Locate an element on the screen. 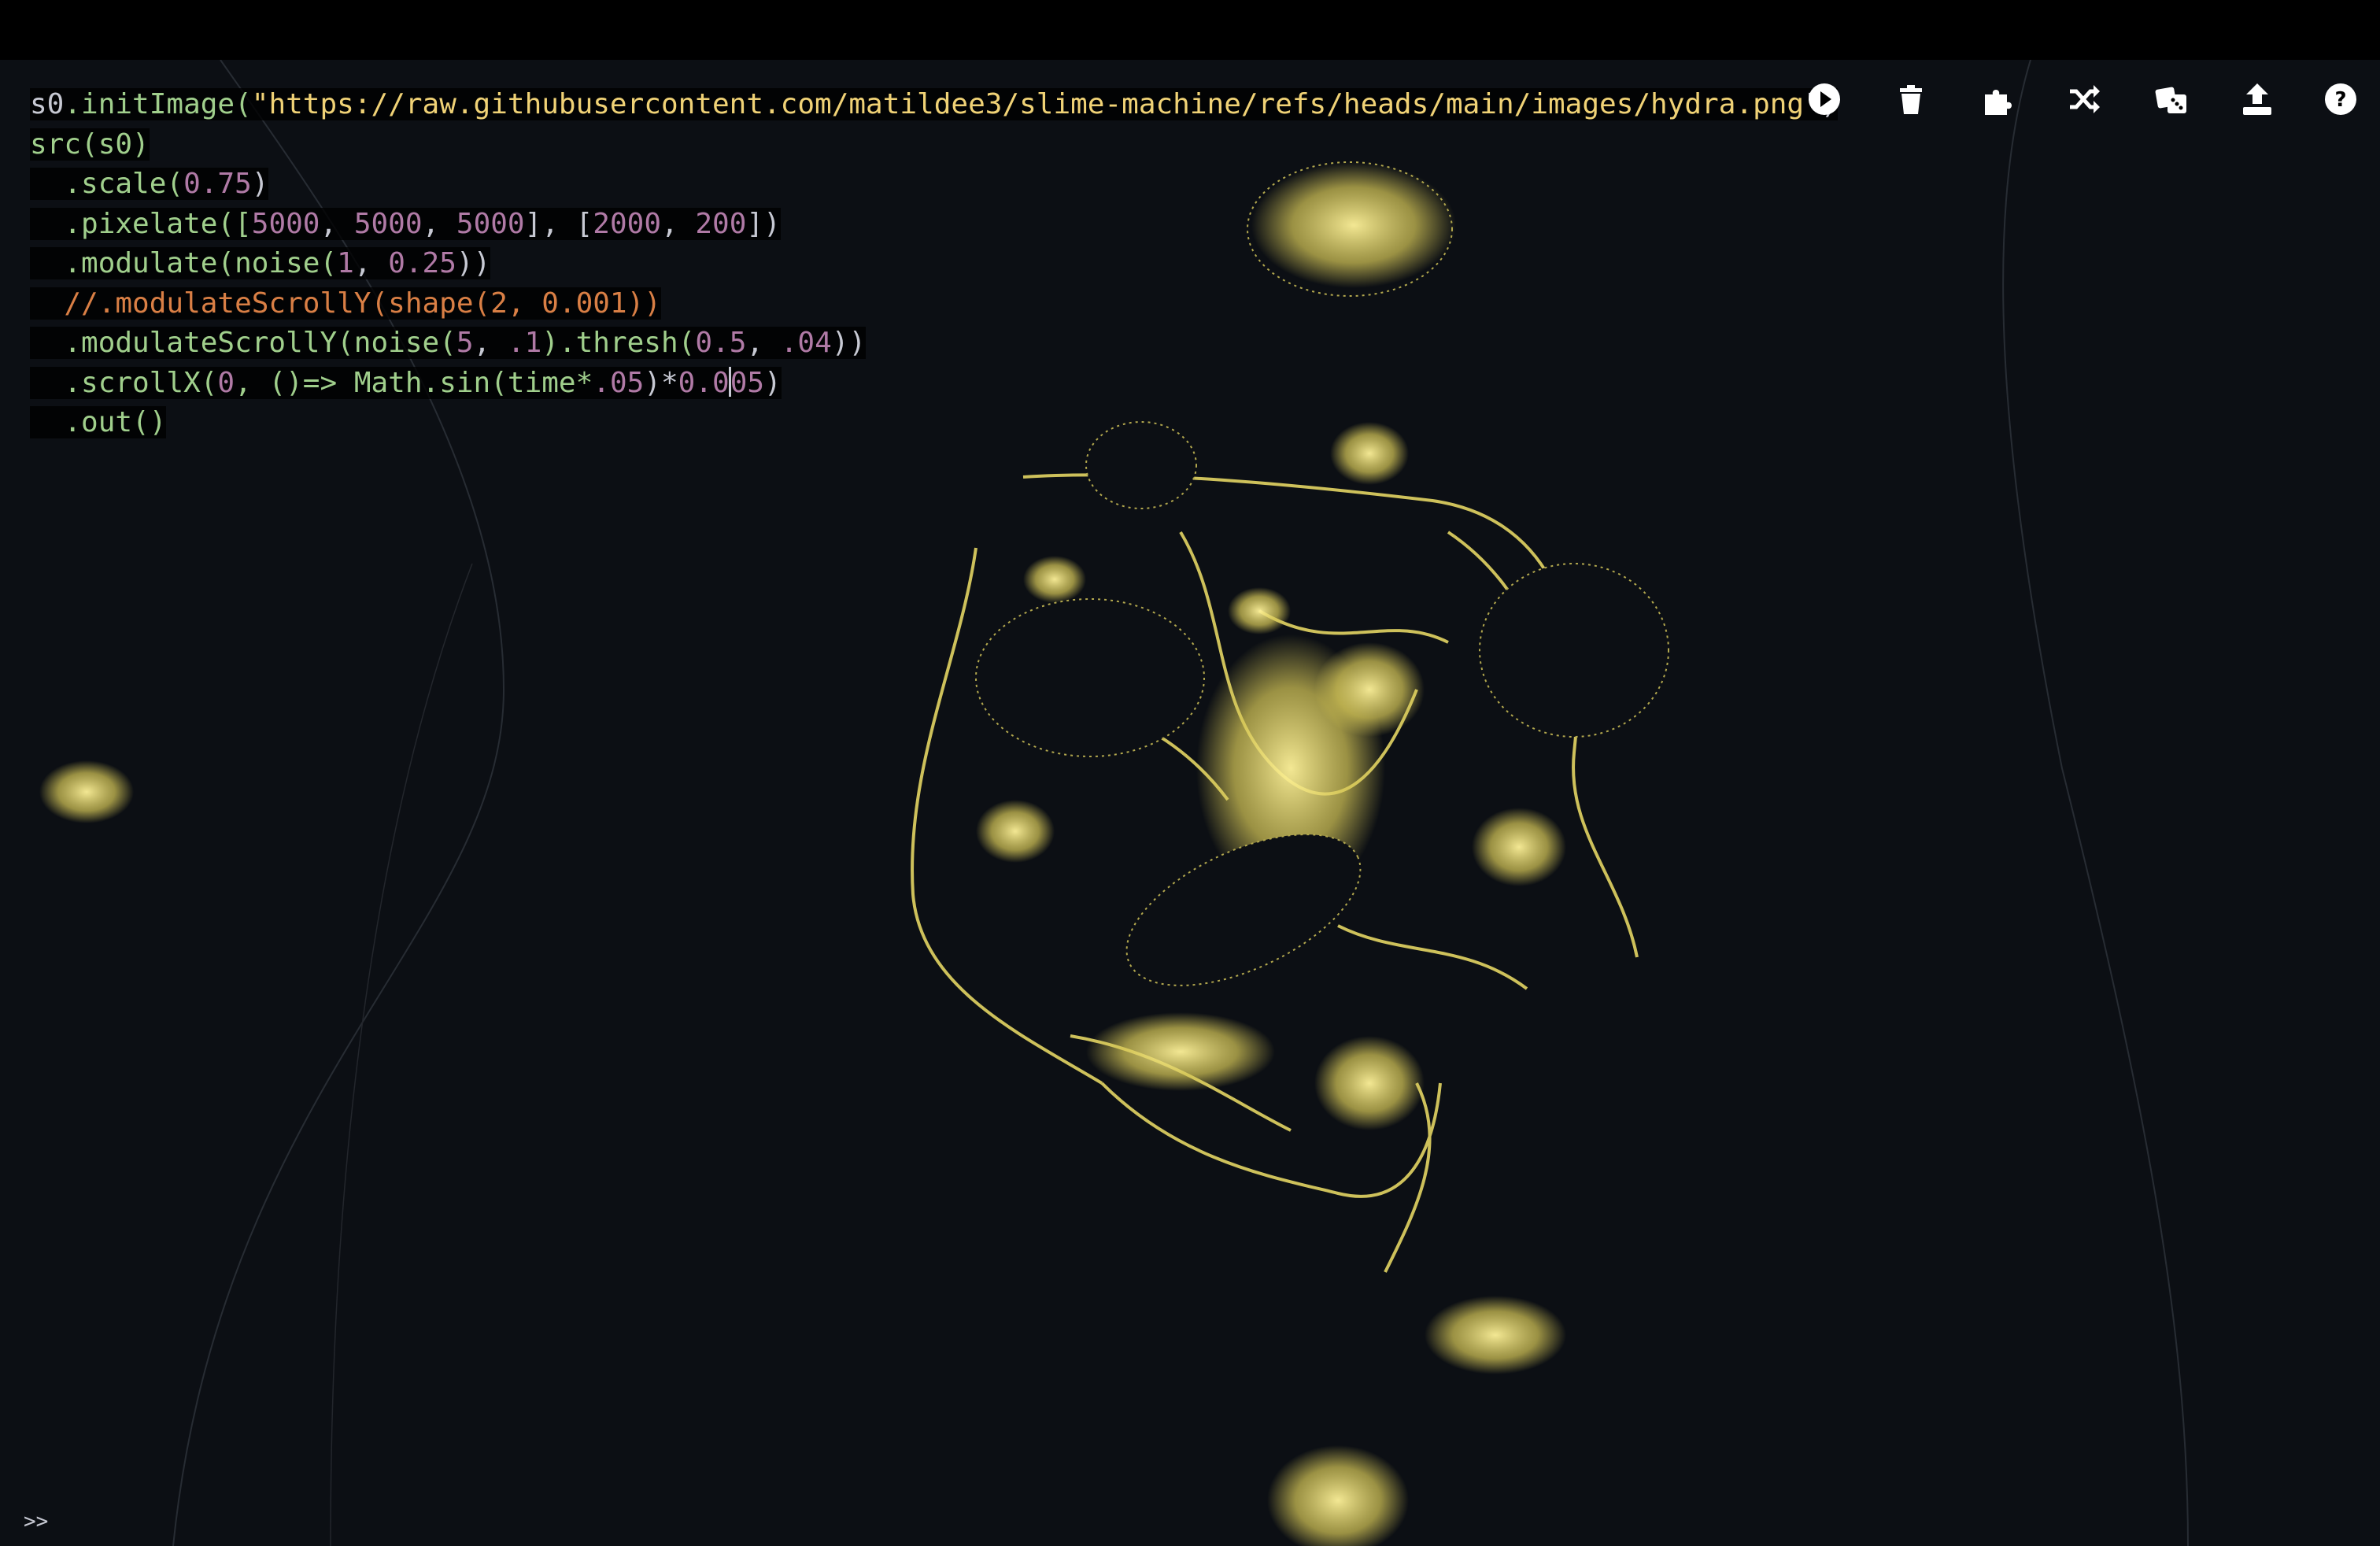  code-token: ], [ is located at coordinates (558, 224).